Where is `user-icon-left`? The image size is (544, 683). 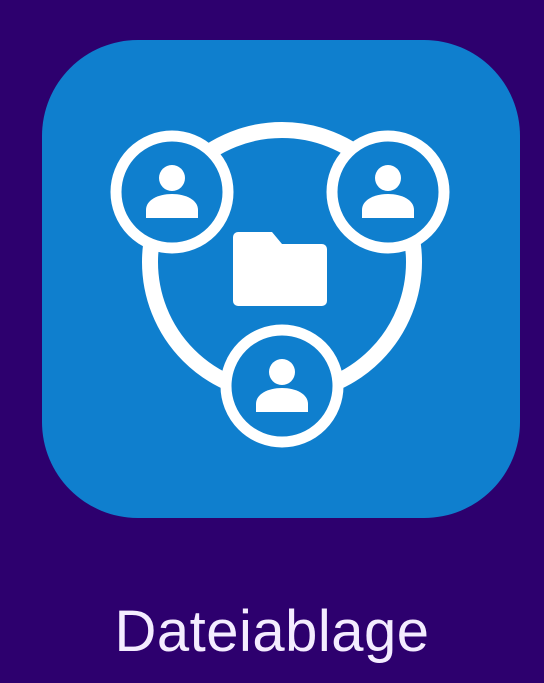 user-icon-left is located at coordinates (172, 192).